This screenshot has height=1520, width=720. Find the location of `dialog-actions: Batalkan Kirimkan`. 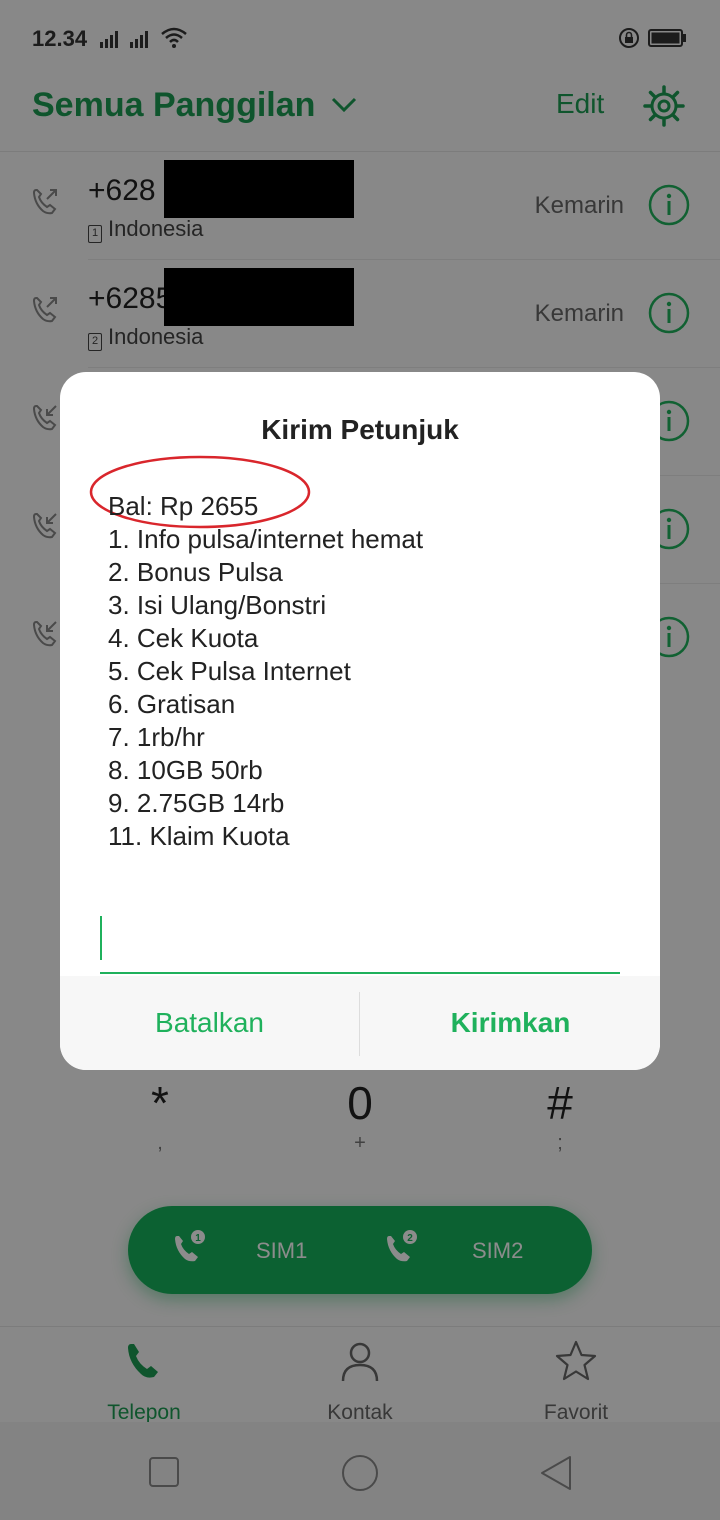

dialog-actions: Batalkan Kirimkan is located at coordinates (360, 1023).